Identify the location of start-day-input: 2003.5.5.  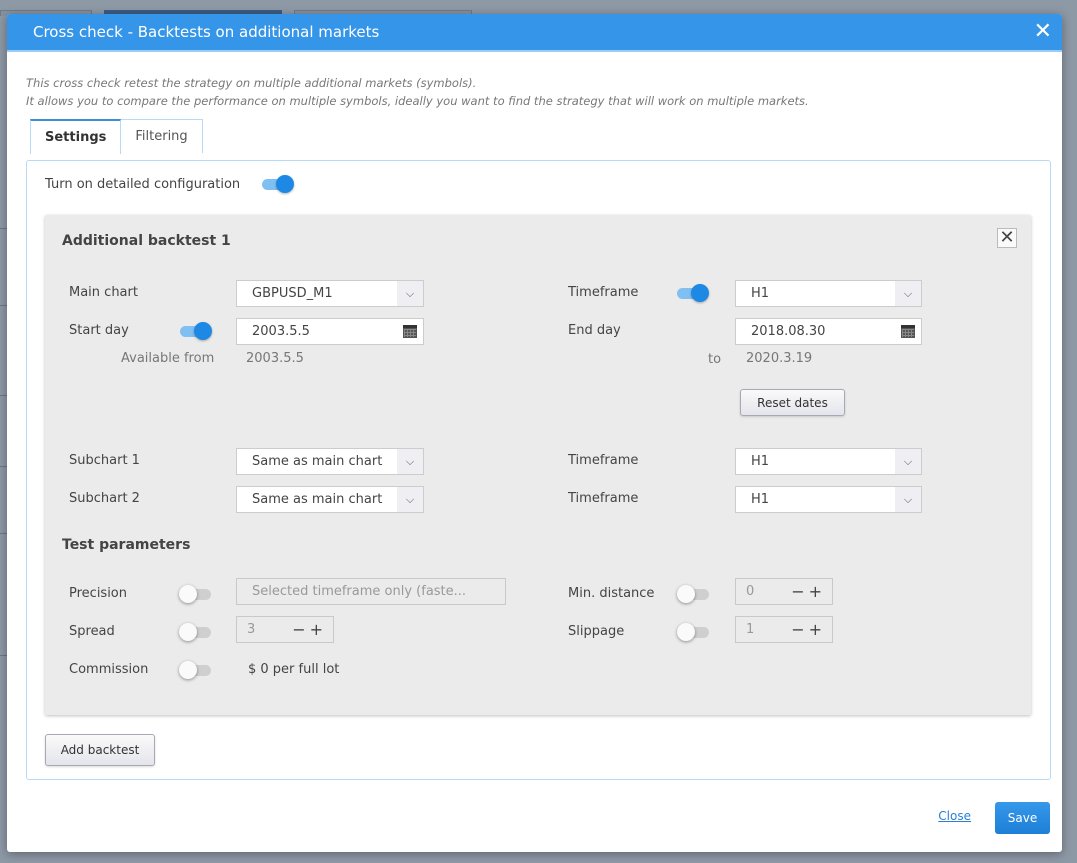
(330, 331).